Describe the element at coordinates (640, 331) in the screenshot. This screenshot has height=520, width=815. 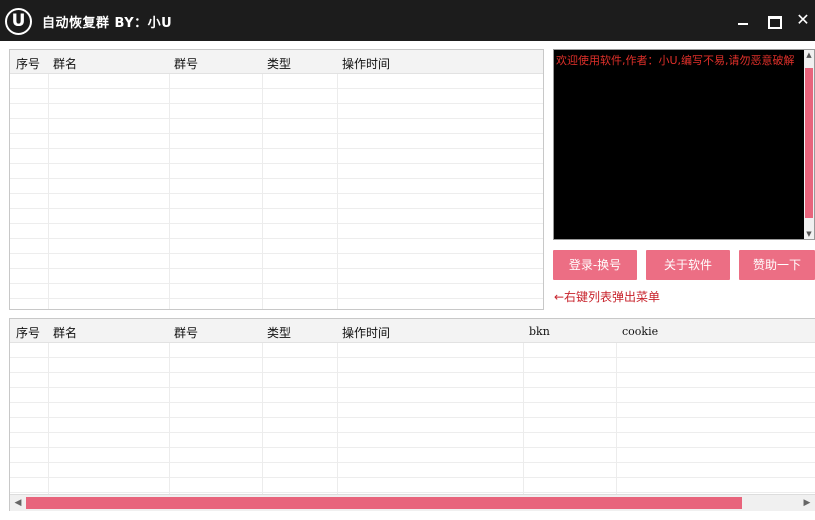
I see `column-header-cookie: cookie` at that location.